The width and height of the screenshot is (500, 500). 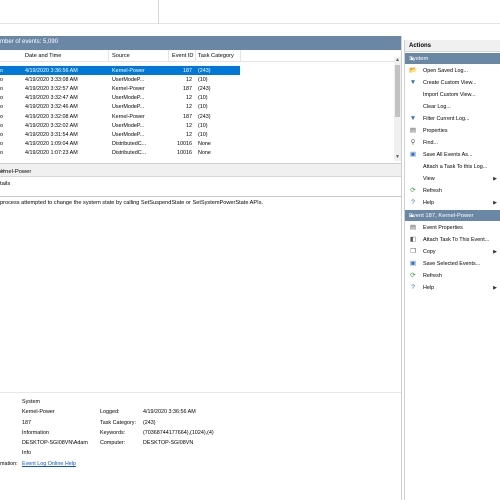 What do you see at coordinates (413, 70) in the screenshot?
I see `folder-icon: 📂` at bounding box center [413, 70].